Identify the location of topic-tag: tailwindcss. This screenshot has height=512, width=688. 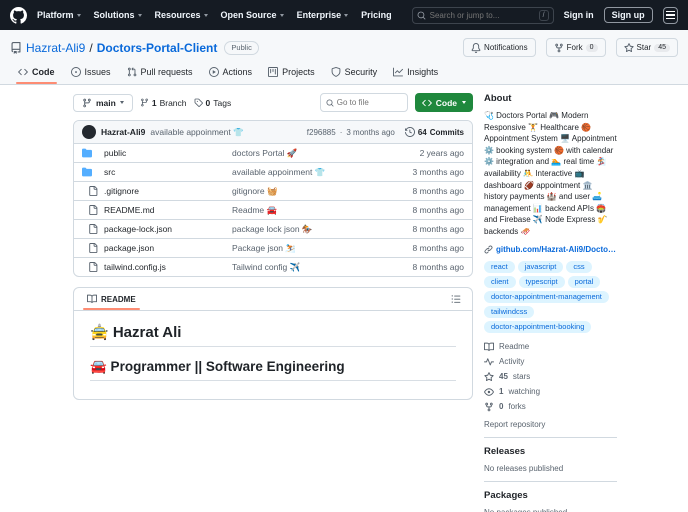
(509, 311).